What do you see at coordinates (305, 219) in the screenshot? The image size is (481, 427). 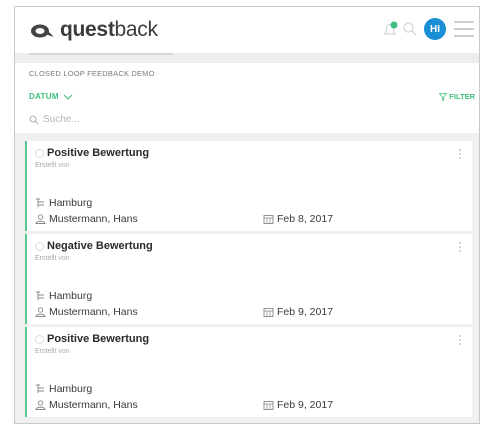 I see `date-text: Feb 8, 2017` at bounding box center [305, 219].